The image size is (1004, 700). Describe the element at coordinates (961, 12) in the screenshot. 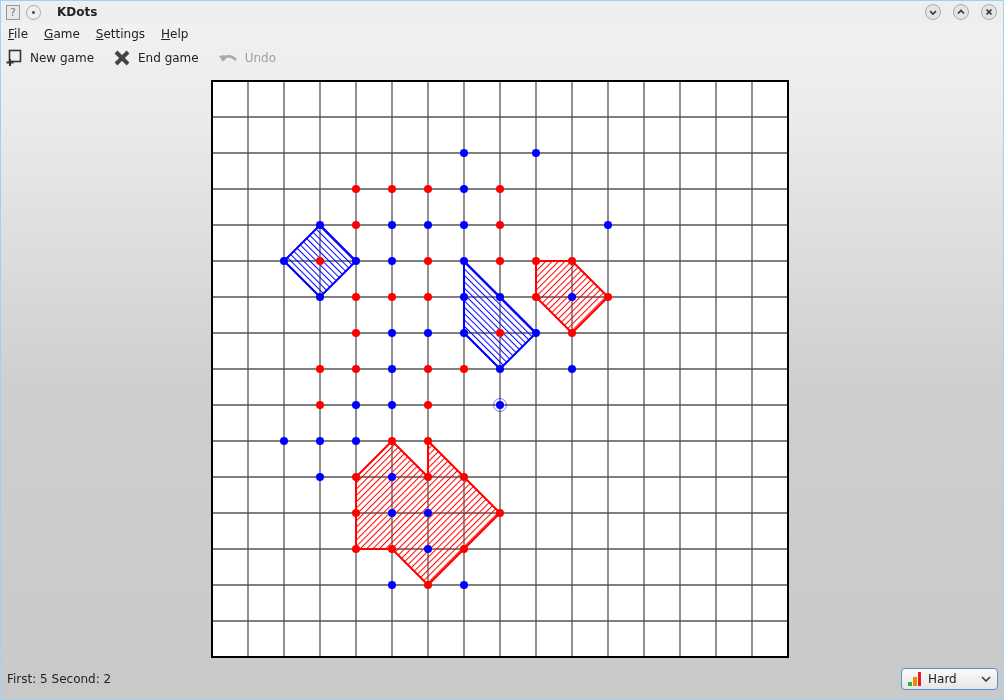

I see `maximize-button` at that location.